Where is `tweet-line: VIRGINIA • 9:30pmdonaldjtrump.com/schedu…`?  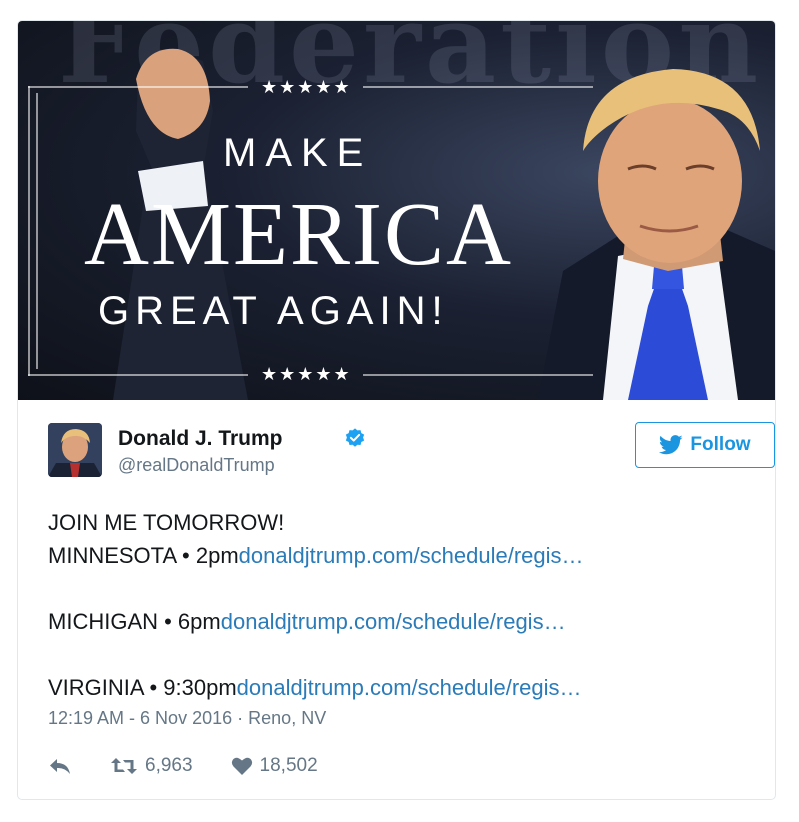
tweet-line: VIRGINIA • 9:30pmdonaldjtrump.com/schedu… is located at coordinates (398, 687).